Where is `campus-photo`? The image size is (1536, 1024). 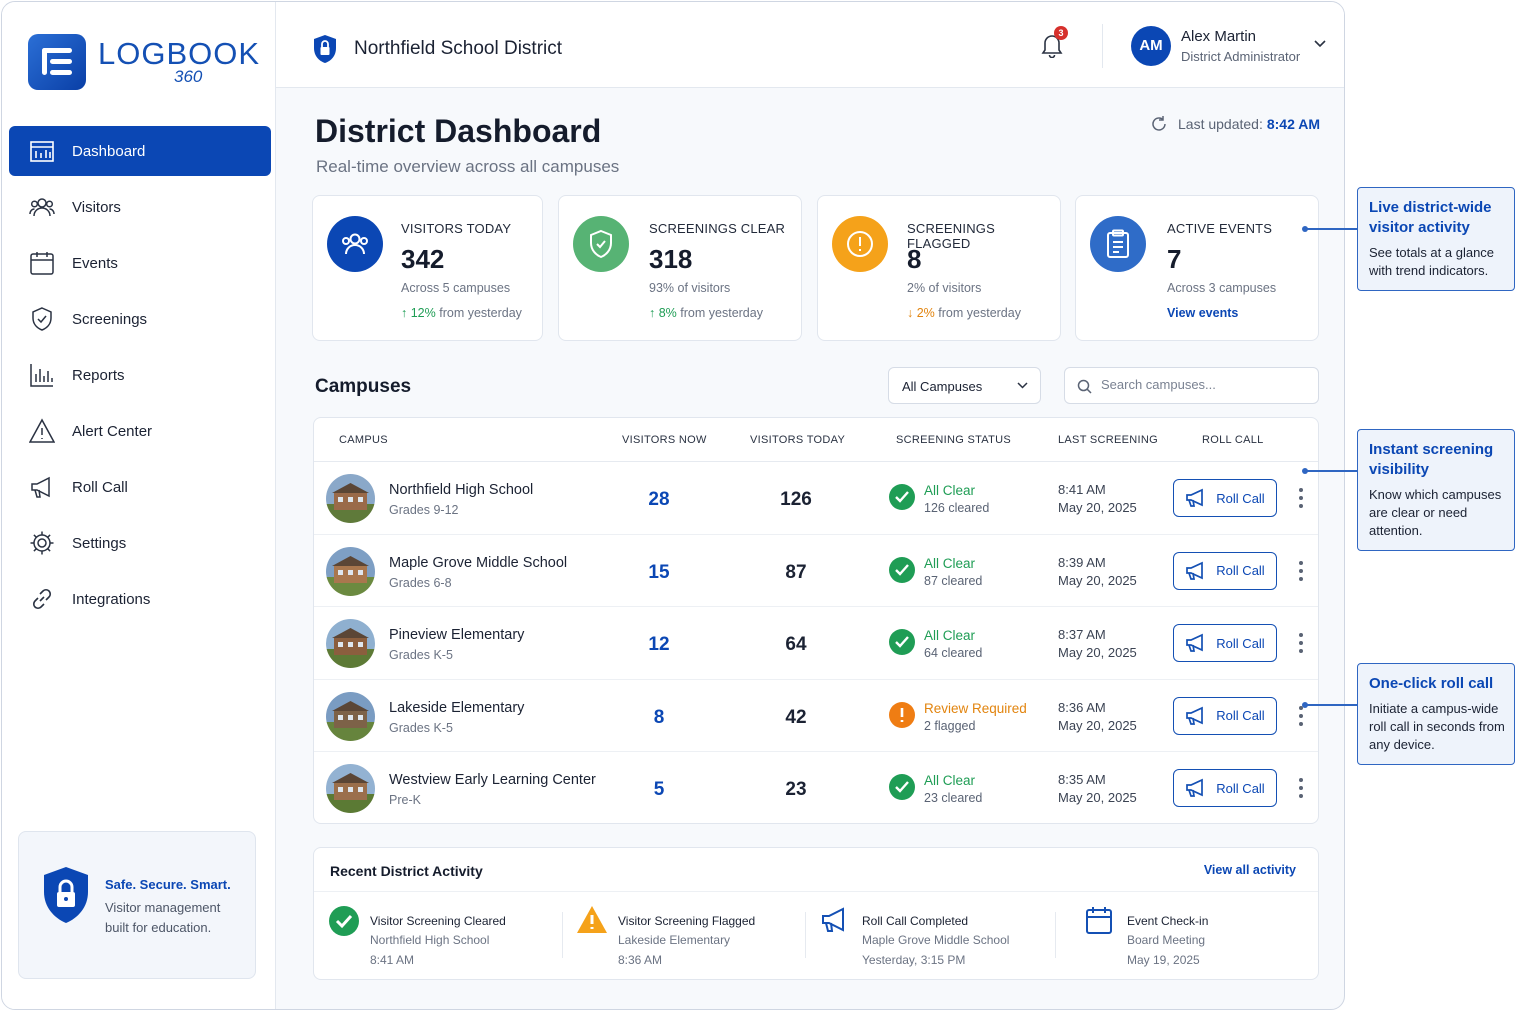
campus-photo is located at coordinates (350, 571).